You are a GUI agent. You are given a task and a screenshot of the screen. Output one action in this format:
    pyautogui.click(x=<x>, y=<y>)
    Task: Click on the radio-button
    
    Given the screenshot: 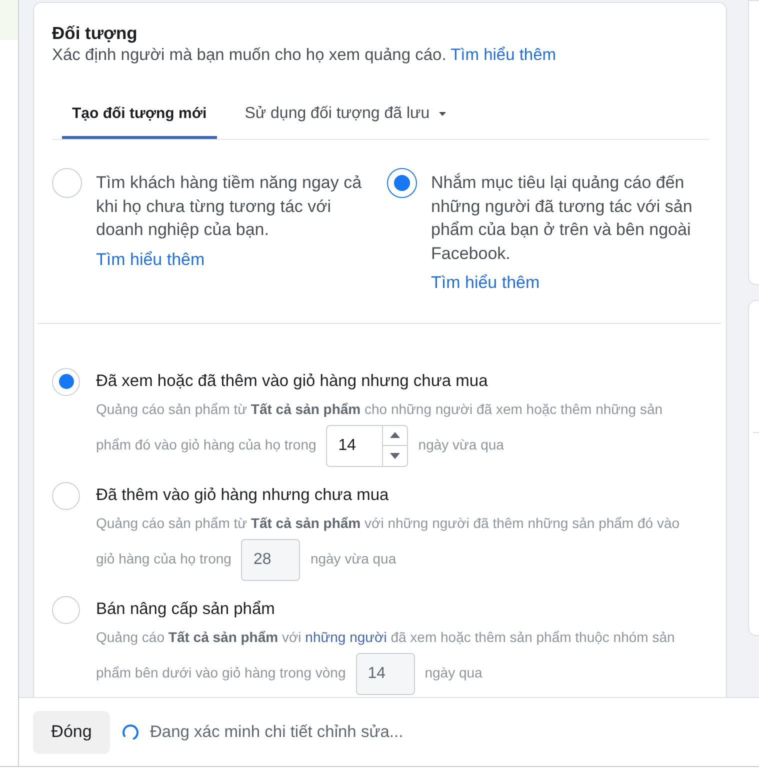 What is the action you would take?
    pyautogui.click(x=402, y=183)
    